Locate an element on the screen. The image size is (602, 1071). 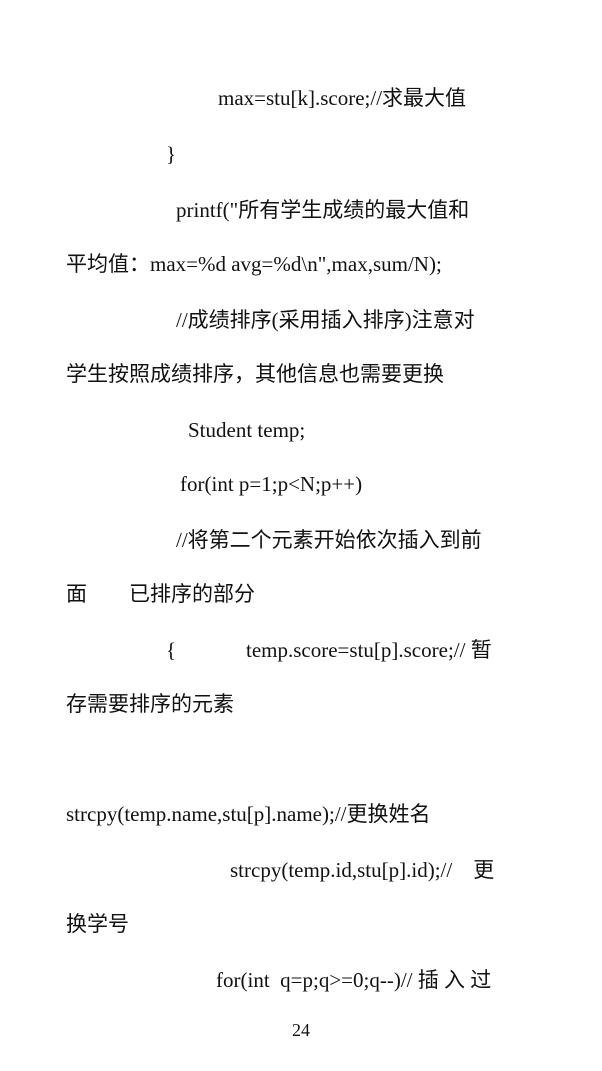
comment-line-id-cont: 换学号 is located at coordinates (97, 924).